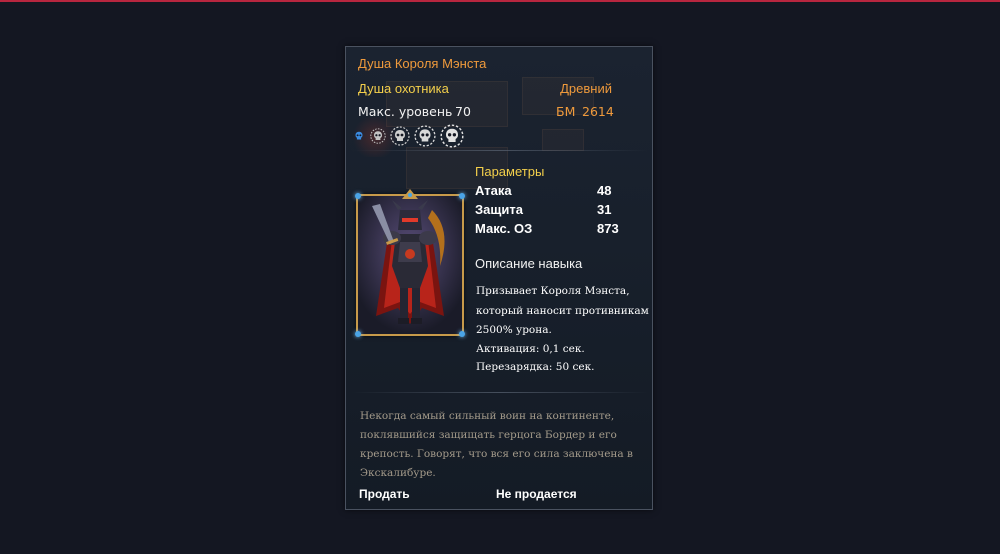 The height and width of the screenshot is (554, 1000). What do you see at coordinates (514, 330) in the screenshot?
I see `skill-desc-line: 2500% урона.` at bounding box center [514, 330].